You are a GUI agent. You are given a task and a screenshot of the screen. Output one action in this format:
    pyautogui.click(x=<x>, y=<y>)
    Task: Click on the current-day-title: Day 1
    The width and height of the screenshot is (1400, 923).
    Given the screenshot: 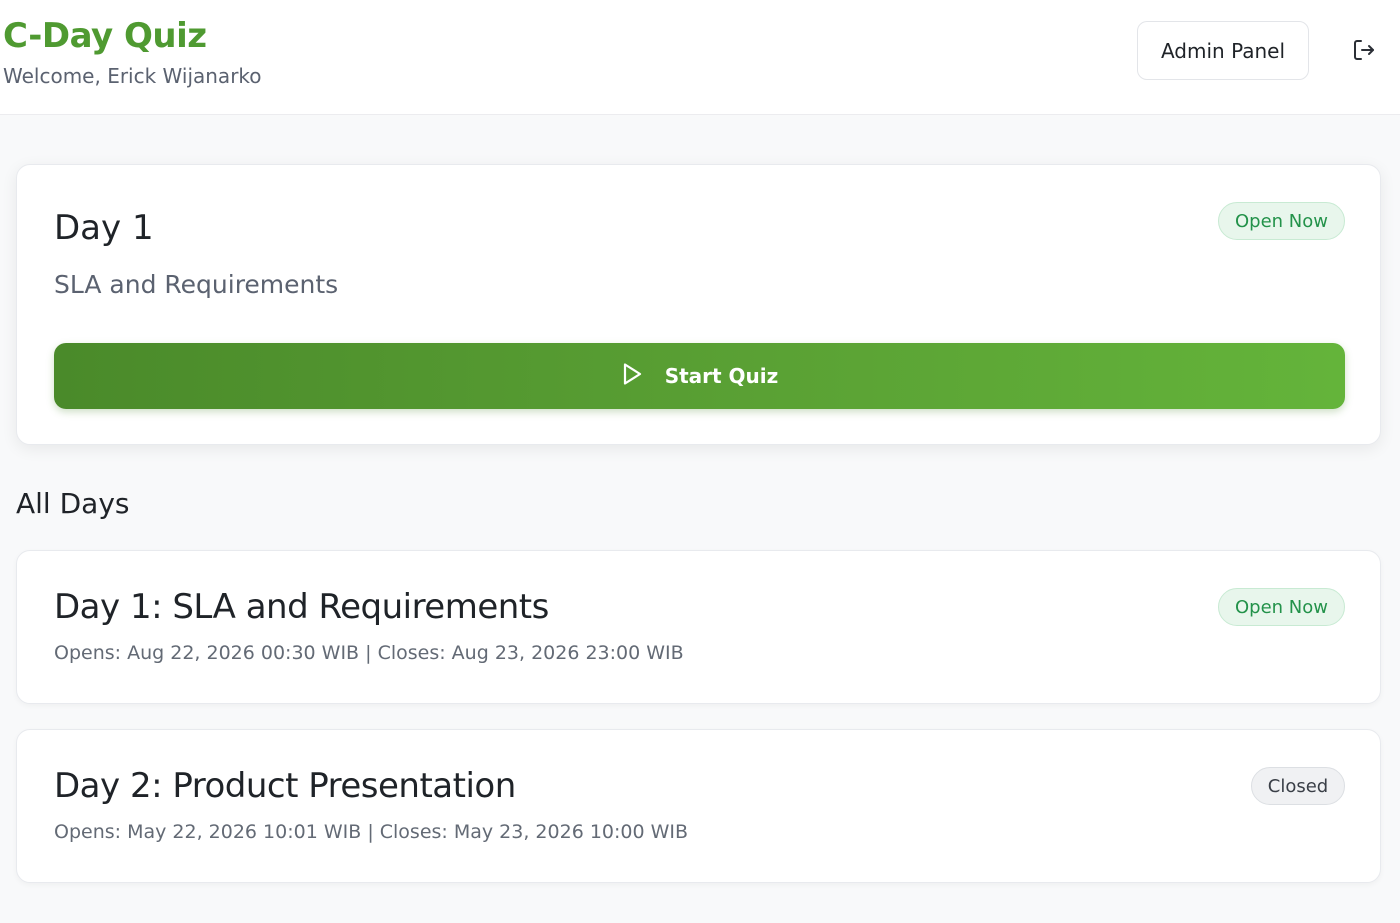 What is the action you would take?
    pyautogui.click(x=104, y=228)
    